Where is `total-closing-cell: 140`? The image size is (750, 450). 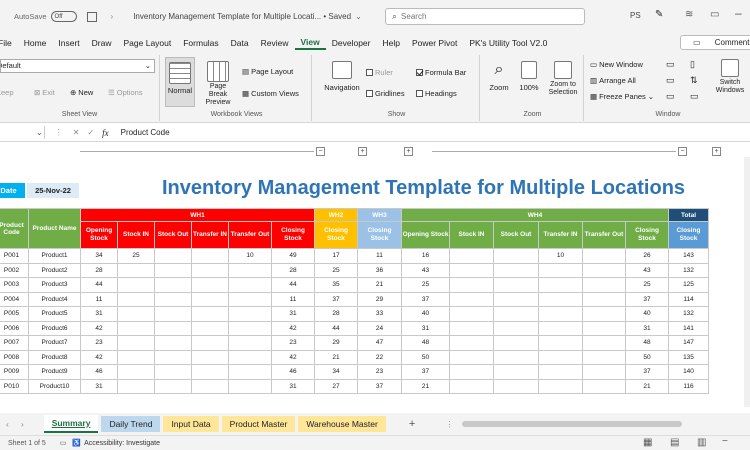
total-closing-cell: 140 is located at coordinates (688, 372).